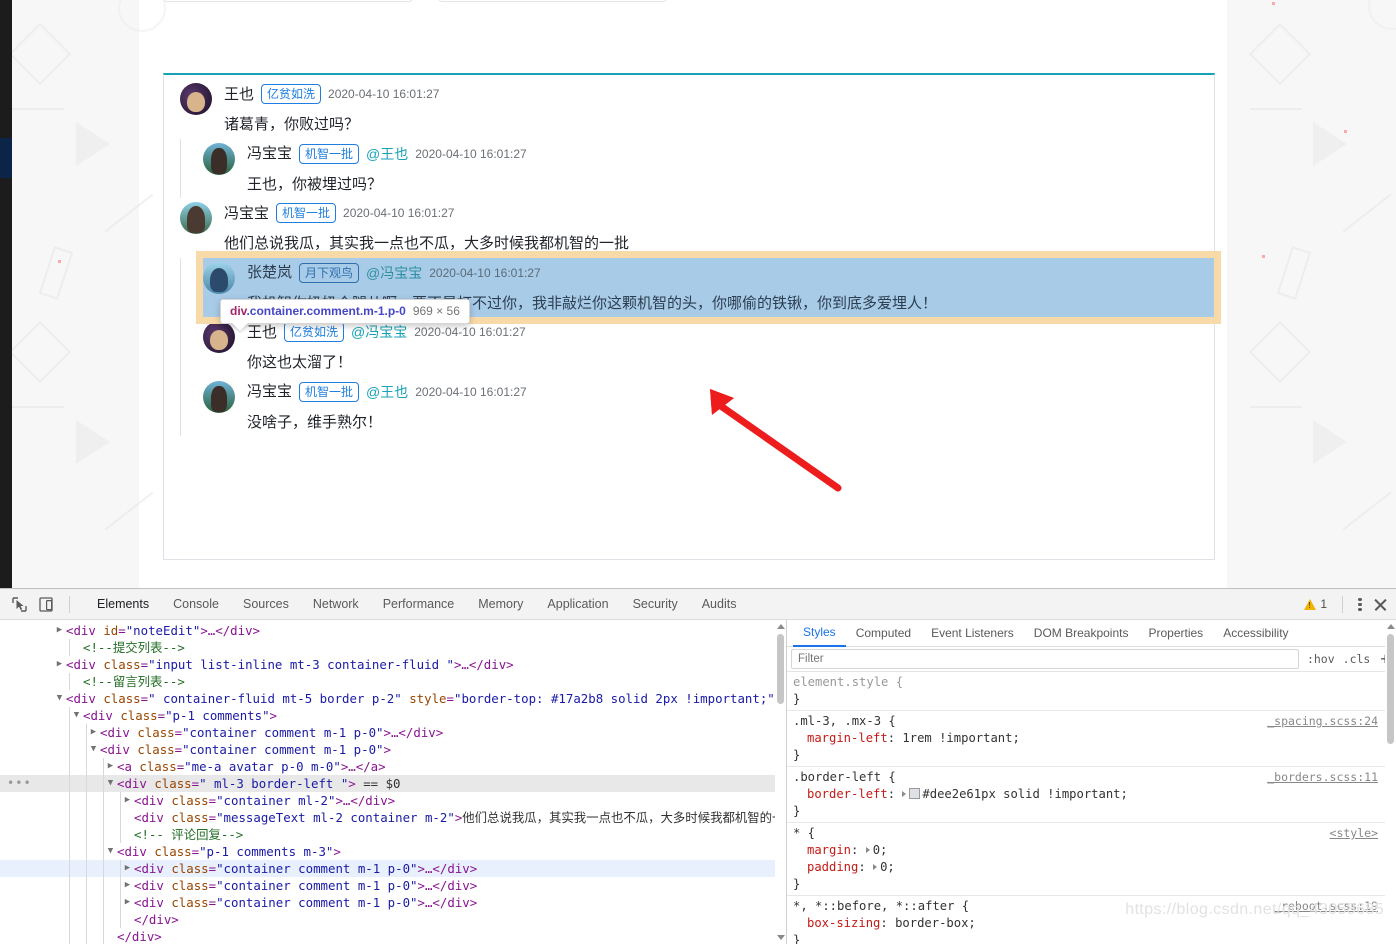 The height and width of the screenshot is (944, 1396). What do you see at coordinates (1094, 923) in the screenshot?
I see `style-declaration: box-sizing: border-box;` at bounding box center [1094, 923].